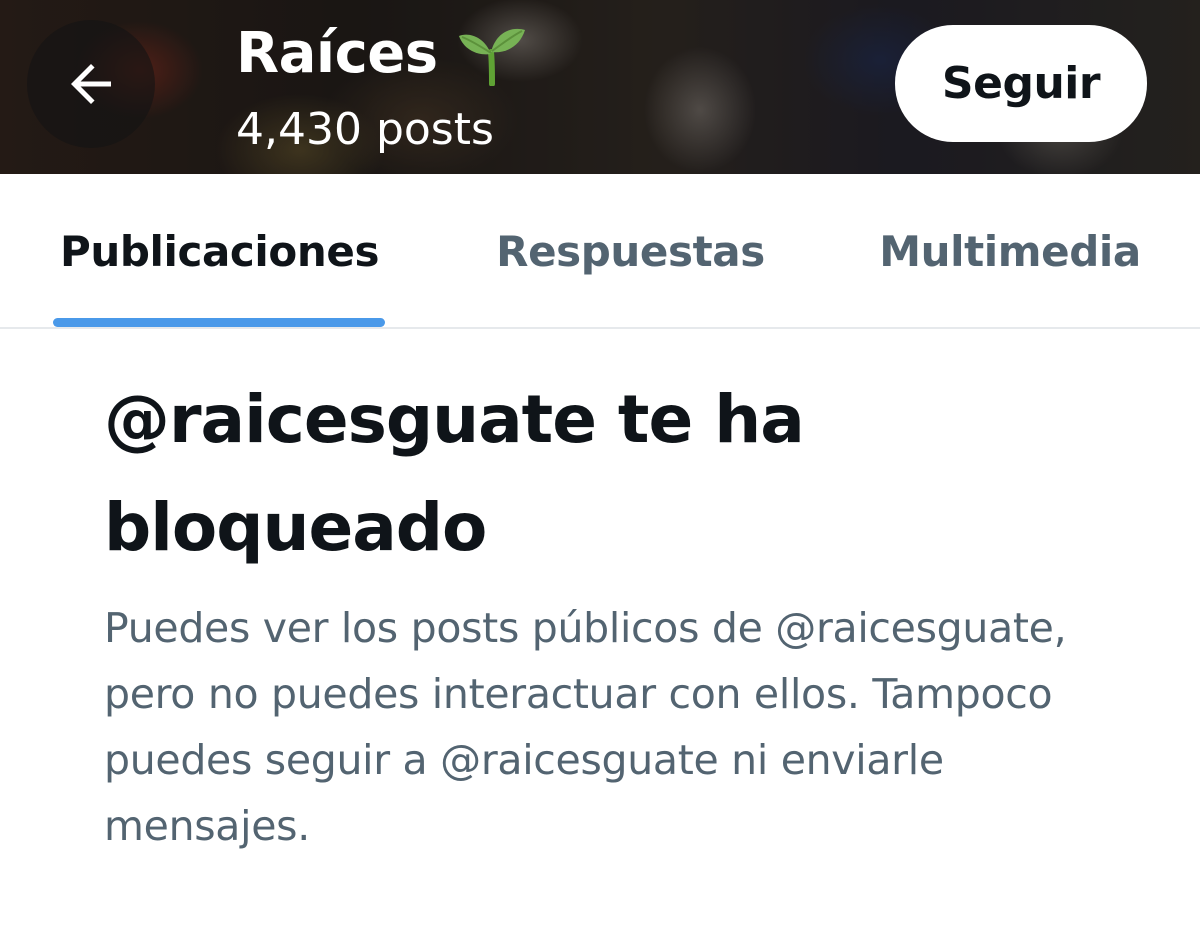  Describe the element at coordinates (219, 322) in the screenshot. I see `active-tab-indicator` at that location.